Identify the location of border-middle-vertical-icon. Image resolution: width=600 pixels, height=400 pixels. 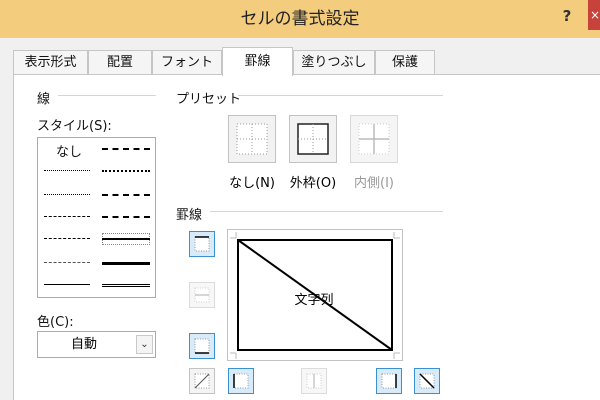
(314, 381).